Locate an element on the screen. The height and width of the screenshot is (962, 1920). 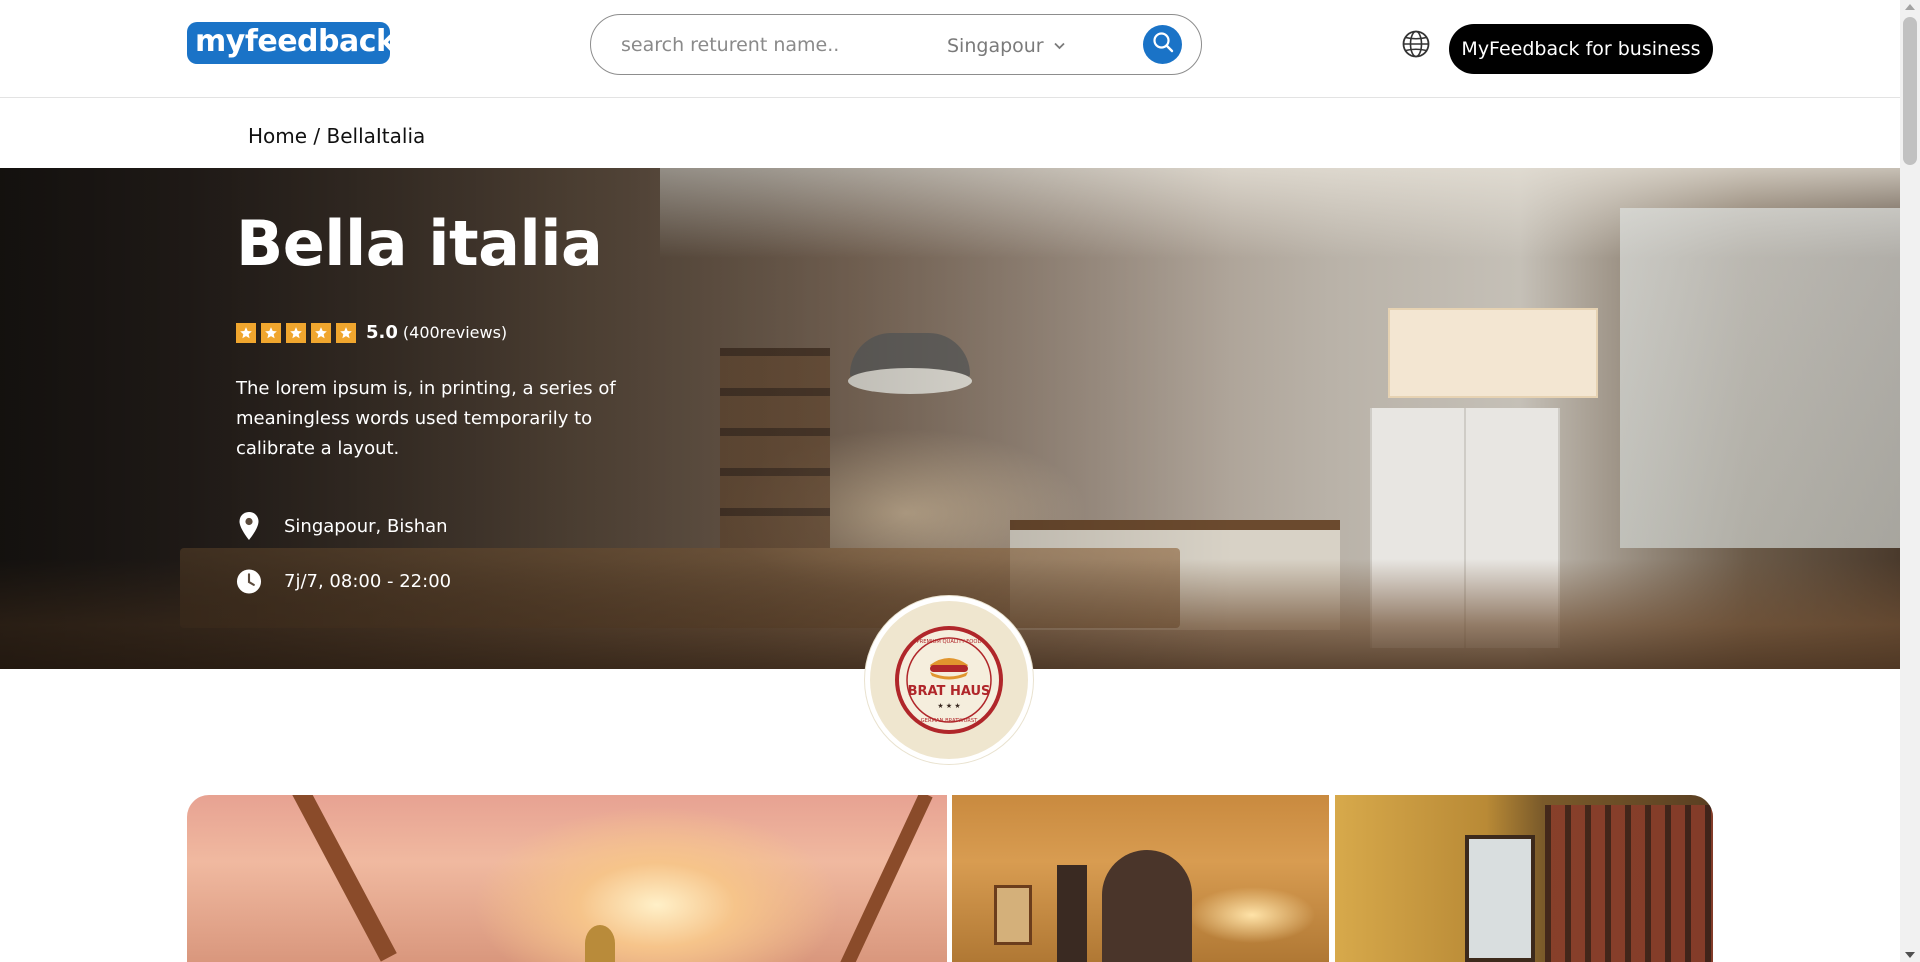
clock-icon is located at coordinates (249, 581).